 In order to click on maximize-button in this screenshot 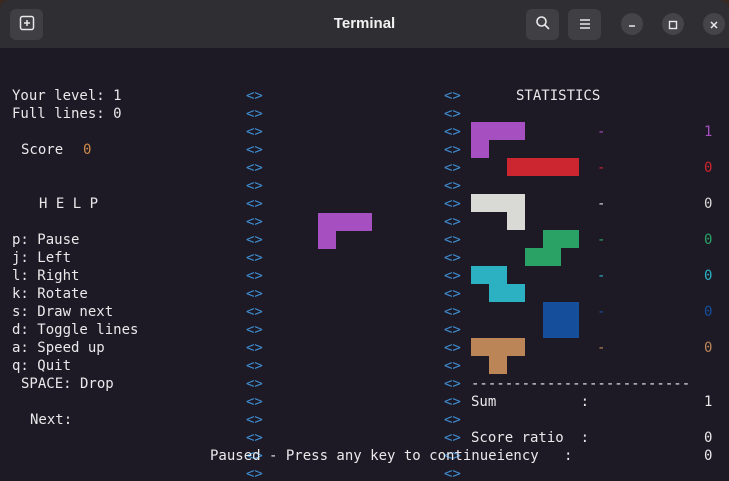, I will do `click(673, 24)`.